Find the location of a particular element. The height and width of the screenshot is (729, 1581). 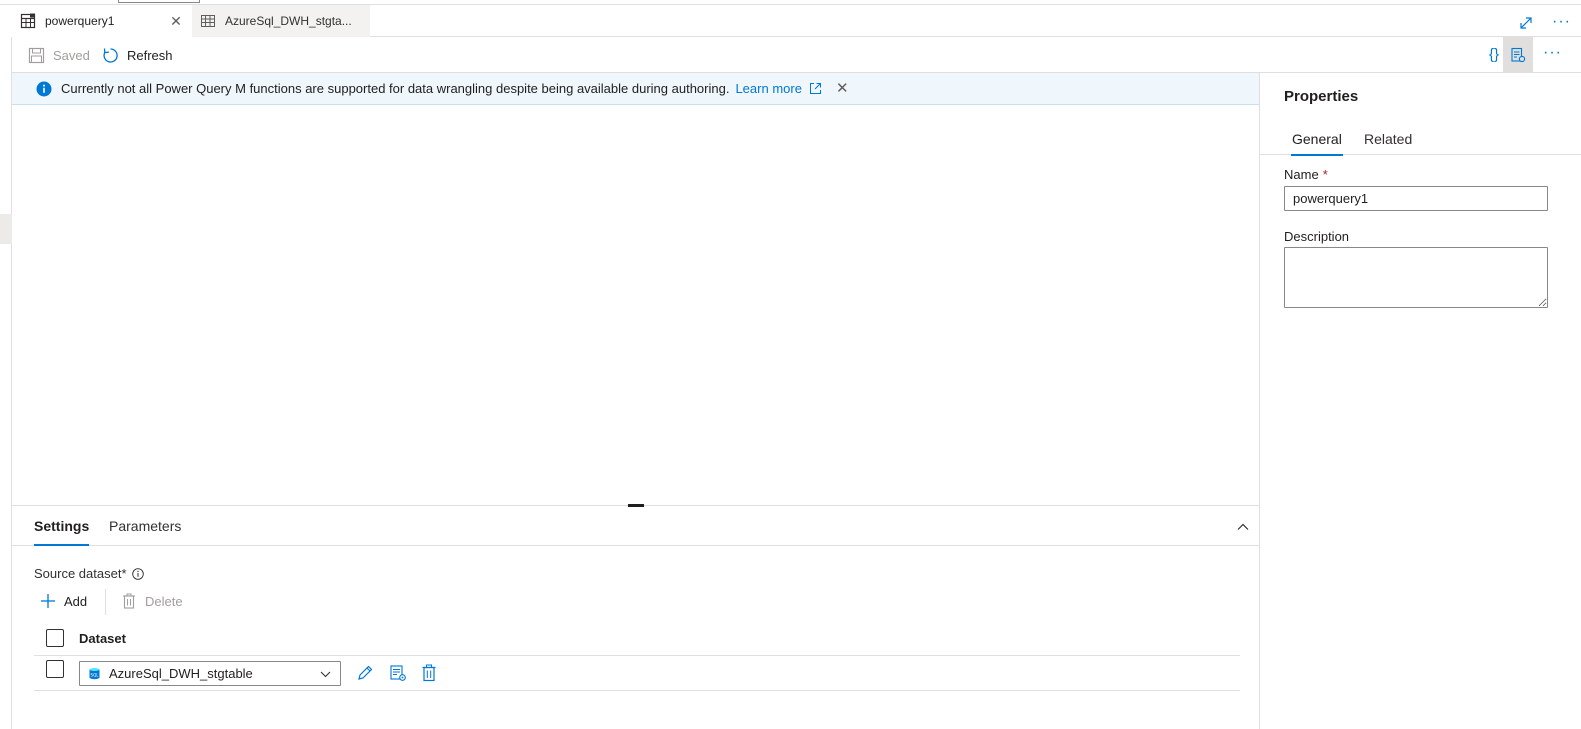

settings-tab-bar: Settings Parameters is located at coordinates (635, 526).